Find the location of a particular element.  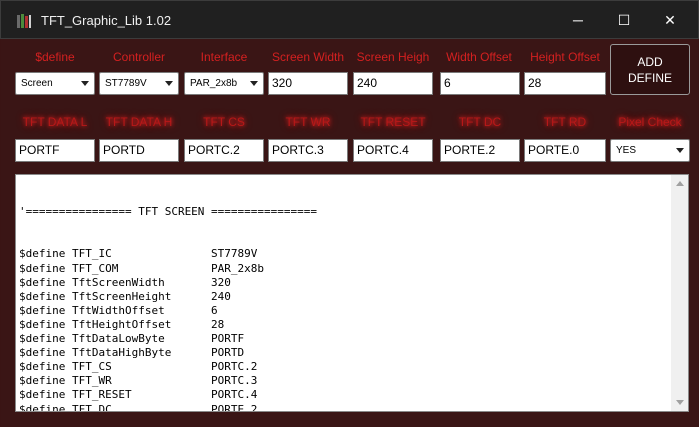

output-line: $define TFT_WR PORTC.3 is located at coordinates (168, 381).